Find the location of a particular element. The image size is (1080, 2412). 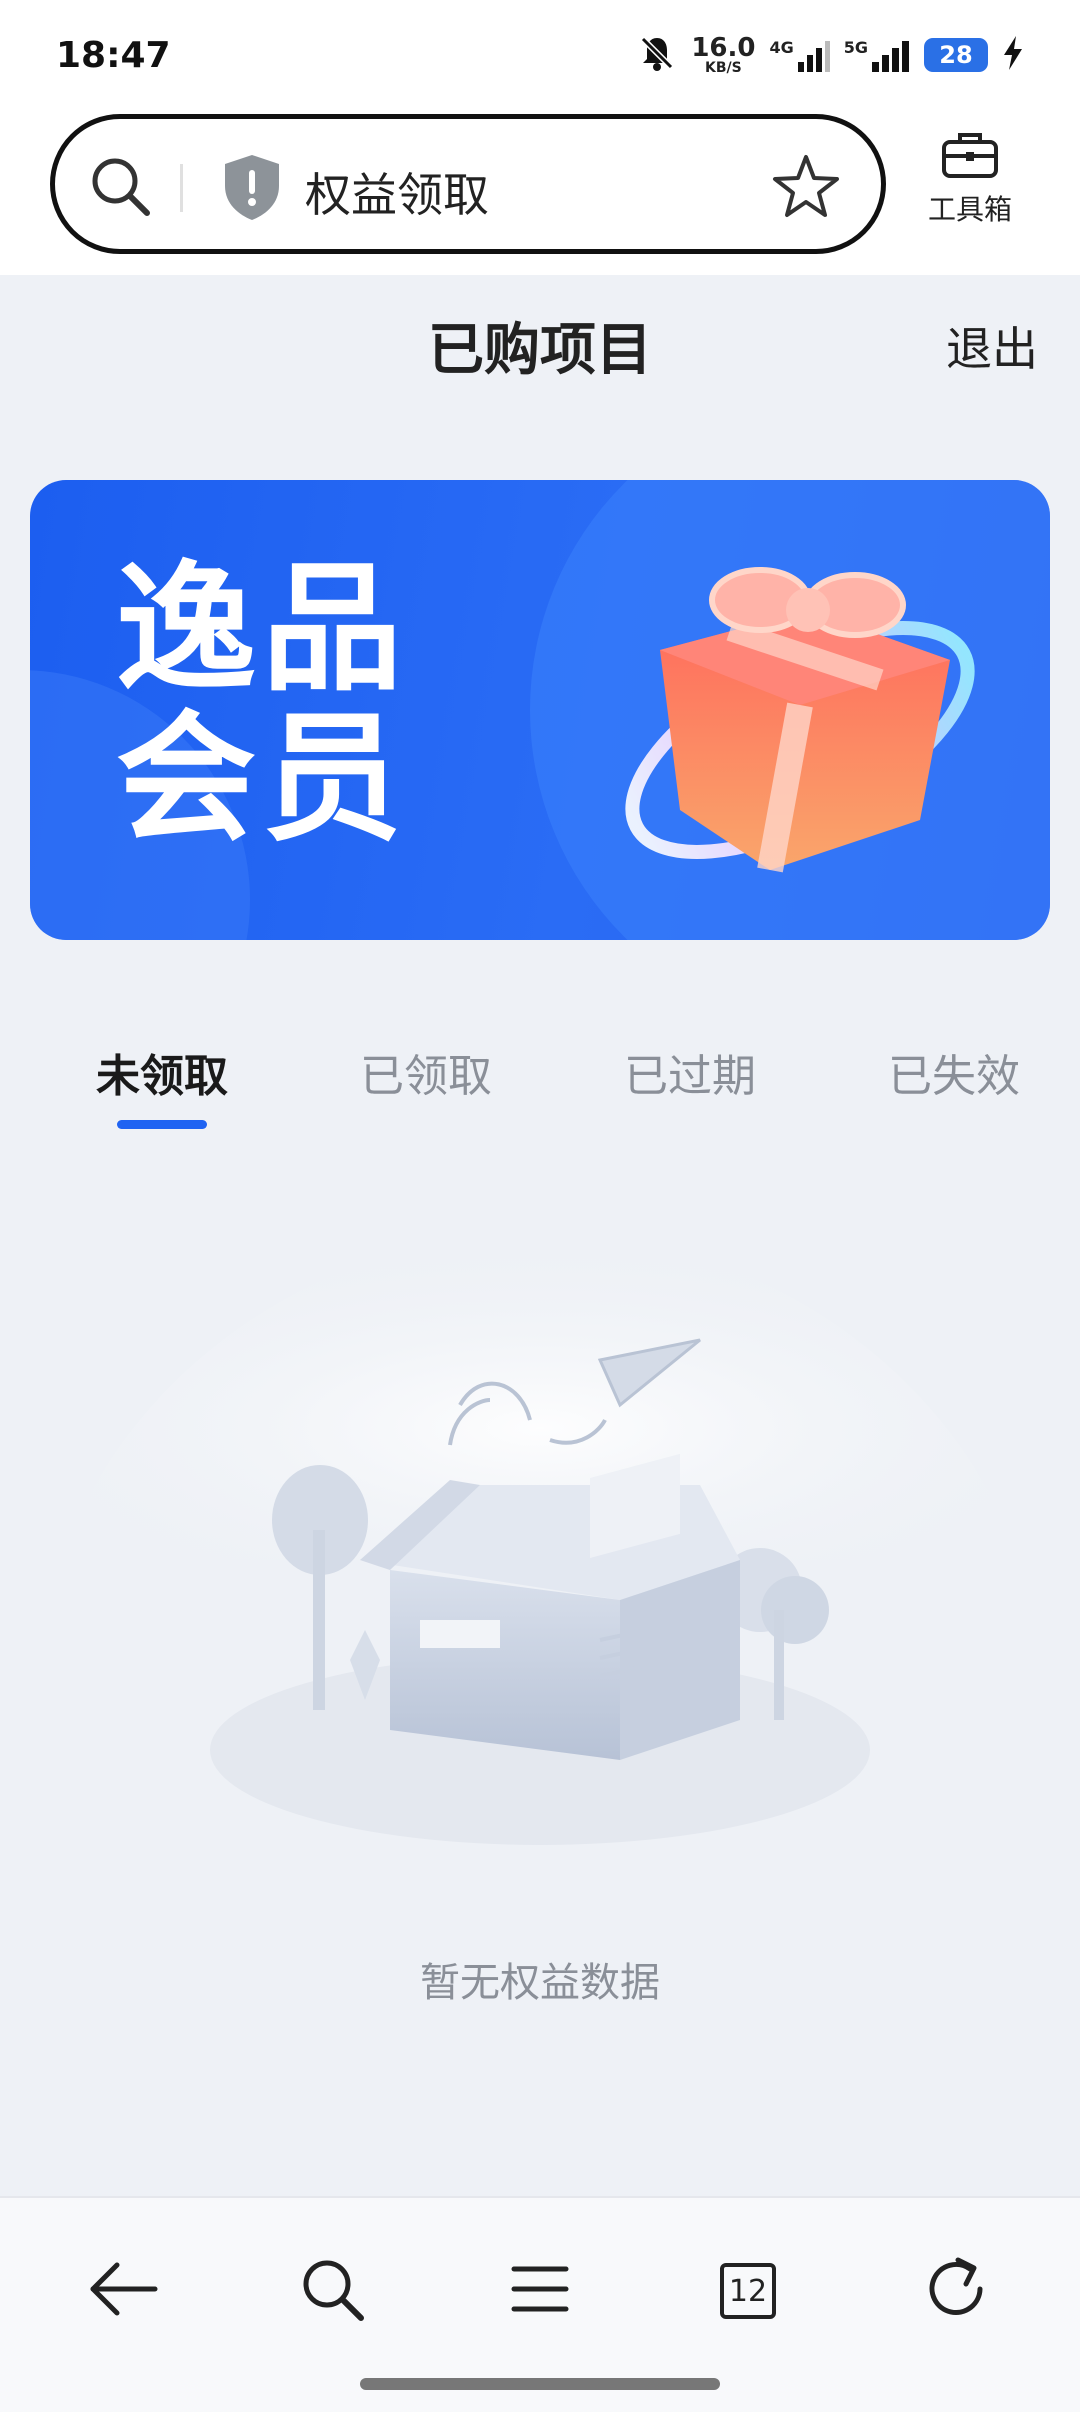

search-button is located at coordinates (332, 2291).